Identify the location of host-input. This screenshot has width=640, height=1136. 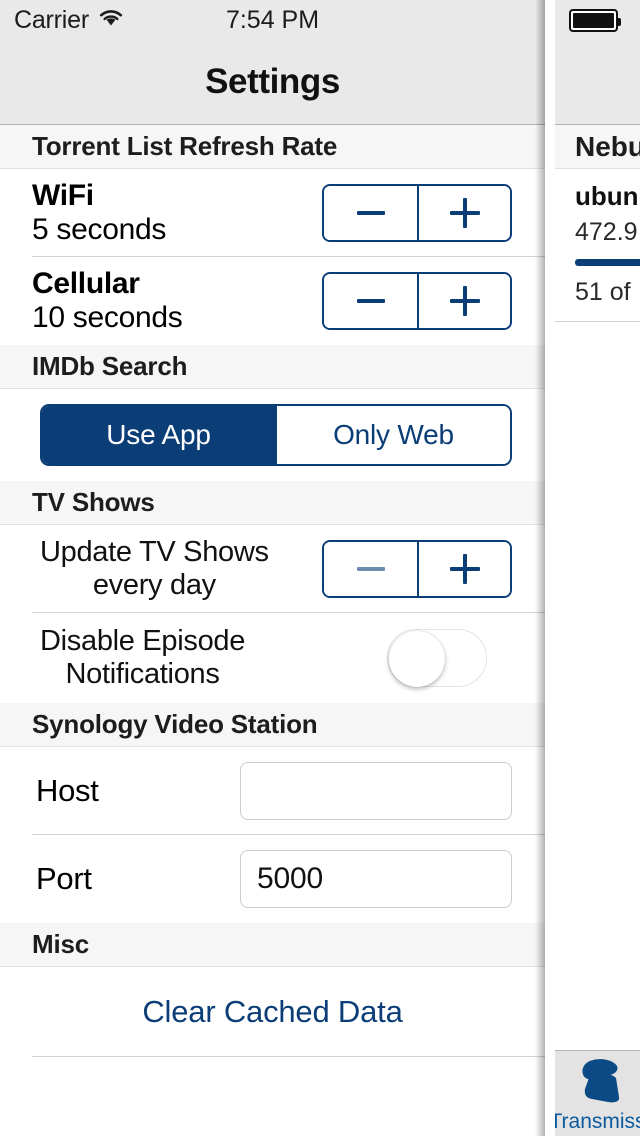
(376, 791).